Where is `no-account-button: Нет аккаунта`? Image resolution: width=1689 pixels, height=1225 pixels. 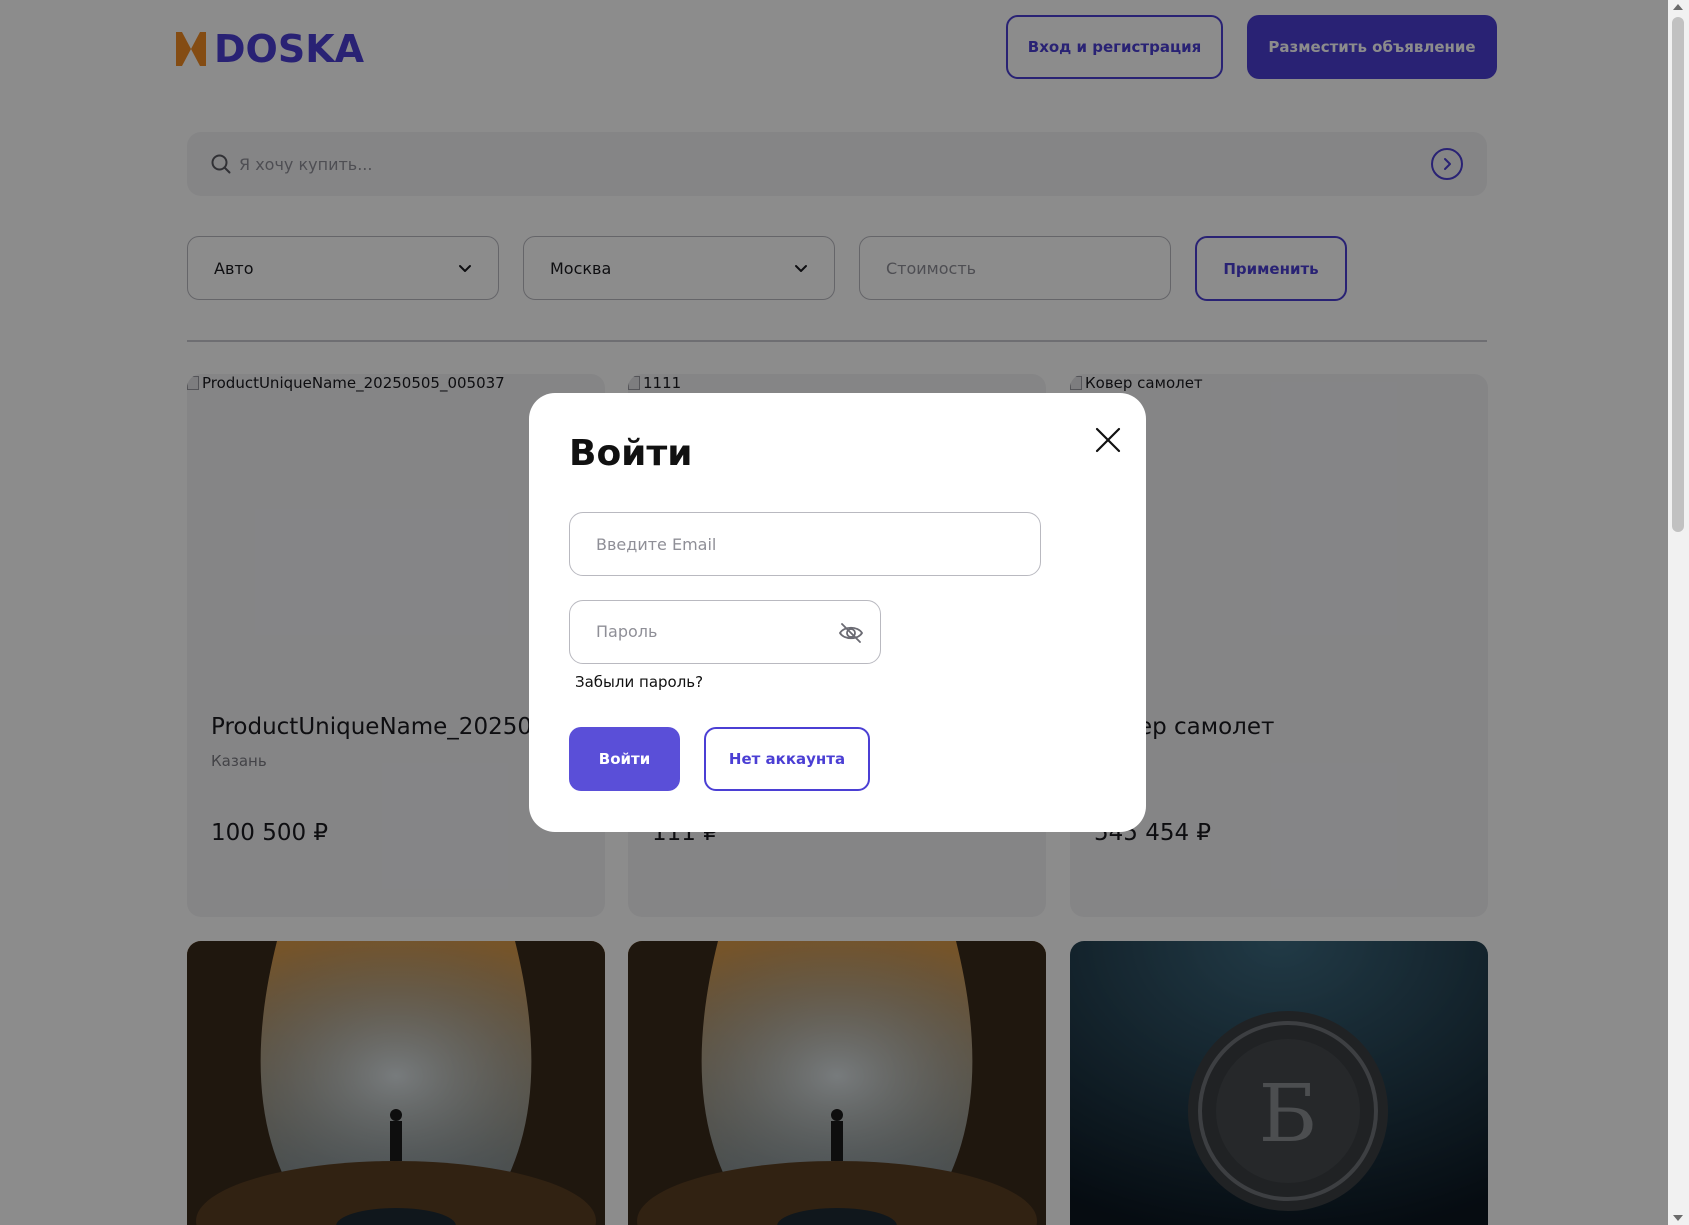 no-account-button: Нет аккаунта is located at coordinates (787, 759).